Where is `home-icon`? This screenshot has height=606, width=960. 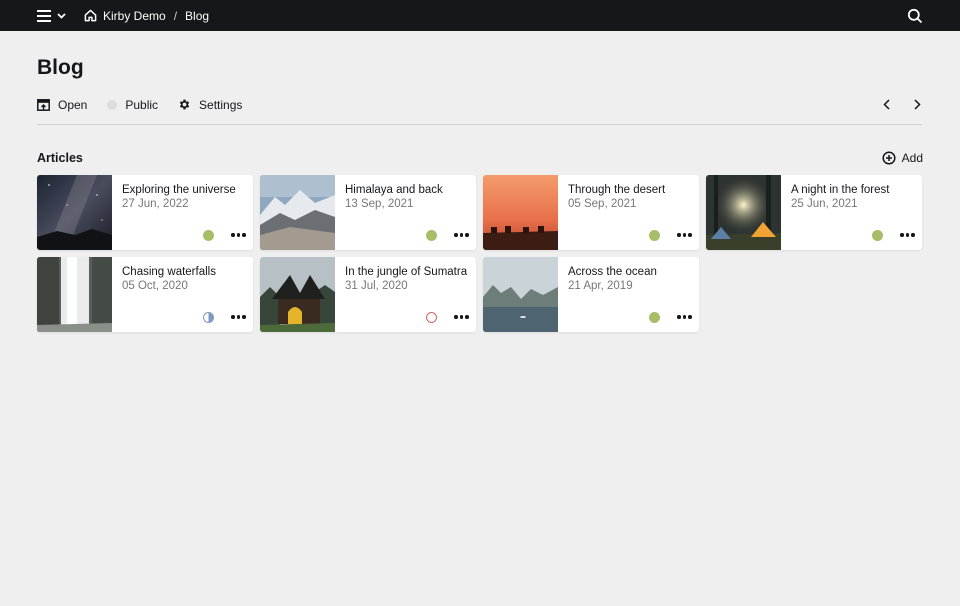 home-icon is located at coordinates (90, 15).